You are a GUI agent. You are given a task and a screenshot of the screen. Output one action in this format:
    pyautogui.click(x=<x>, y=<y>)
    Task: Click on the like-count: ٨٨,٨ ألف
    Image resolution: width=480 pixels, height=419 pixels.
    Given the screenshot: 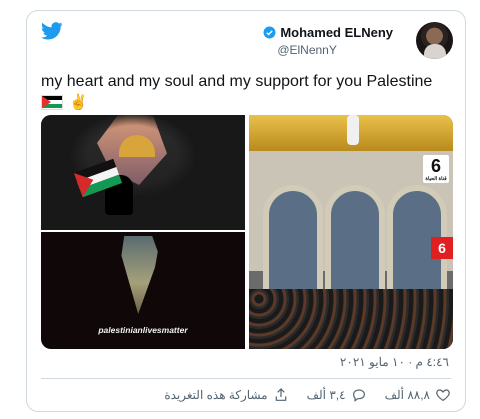 What is the action you would take?
    pyautogui.click(x=407, y=395)
    